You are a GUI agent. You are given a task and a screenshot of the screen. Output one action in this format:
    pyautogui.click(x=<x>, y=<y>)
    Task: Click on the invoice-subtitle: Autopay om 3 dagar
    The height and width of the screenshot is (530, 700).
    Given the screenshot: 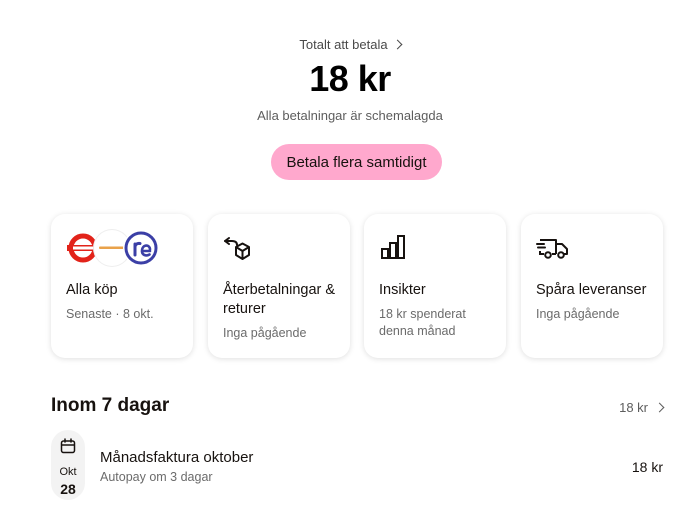 What is the action you would take?
    pyautogui.click(x=156, y=477)
    